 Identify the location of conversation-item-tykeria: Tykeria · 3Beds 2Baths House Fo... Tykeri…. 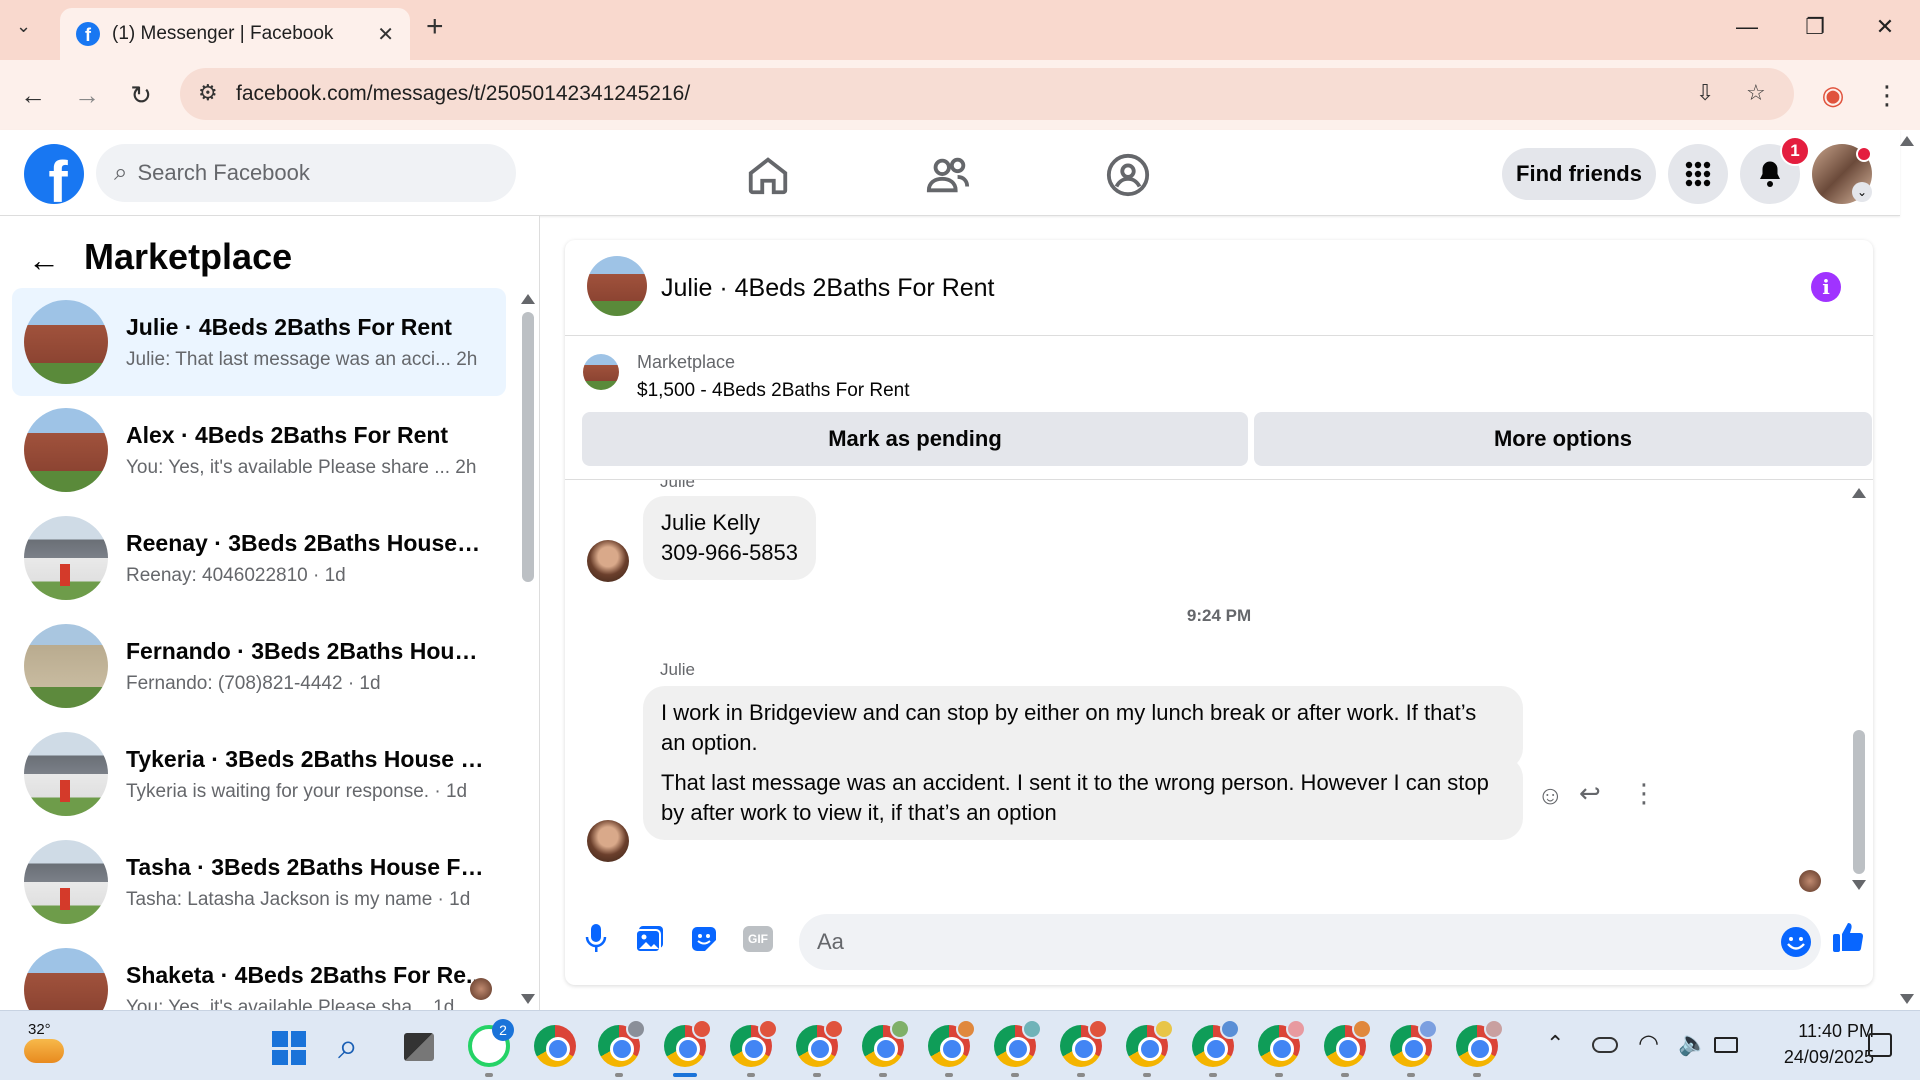
(259, 774).